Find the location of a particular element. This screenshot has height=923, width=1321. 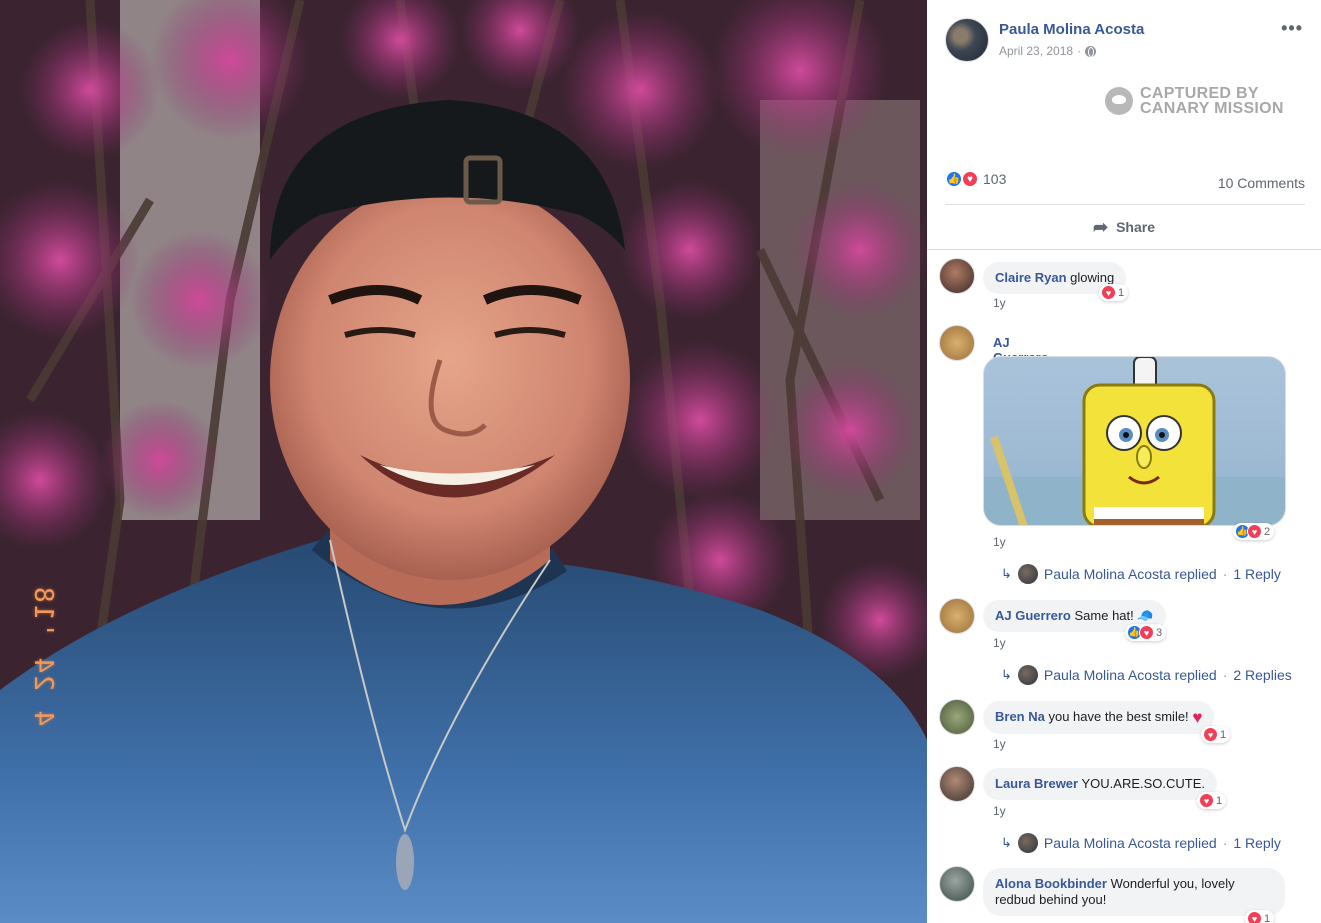

post-meta: April 23, 2018 · is located at coordinates (1048, 51).